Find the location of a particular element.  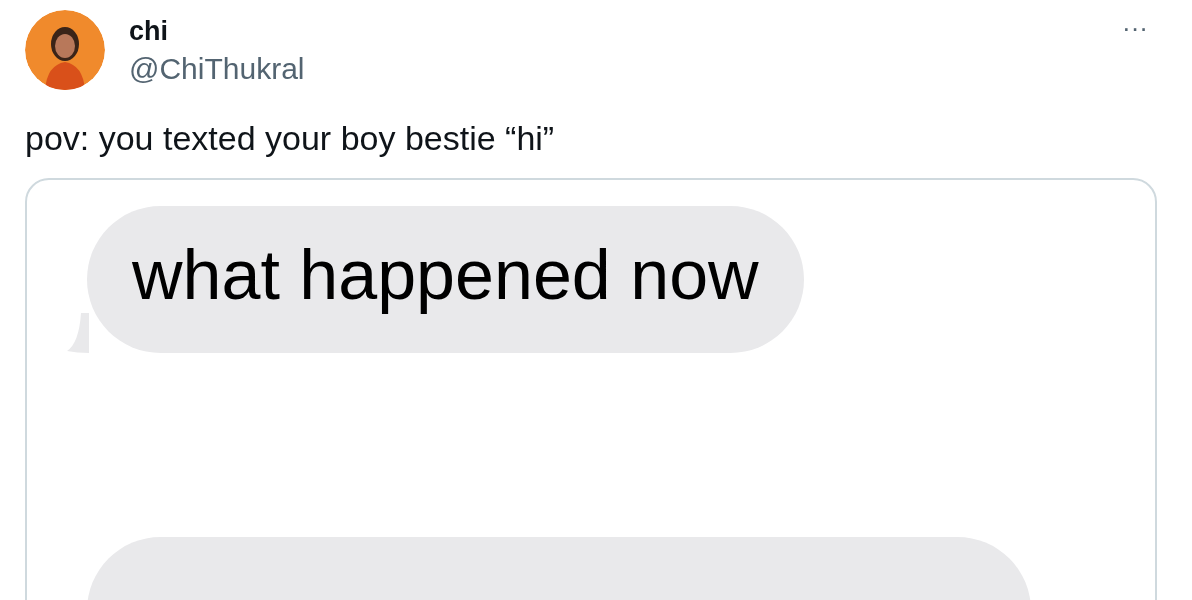

author-name: chi is located at coordinates (217, 31).